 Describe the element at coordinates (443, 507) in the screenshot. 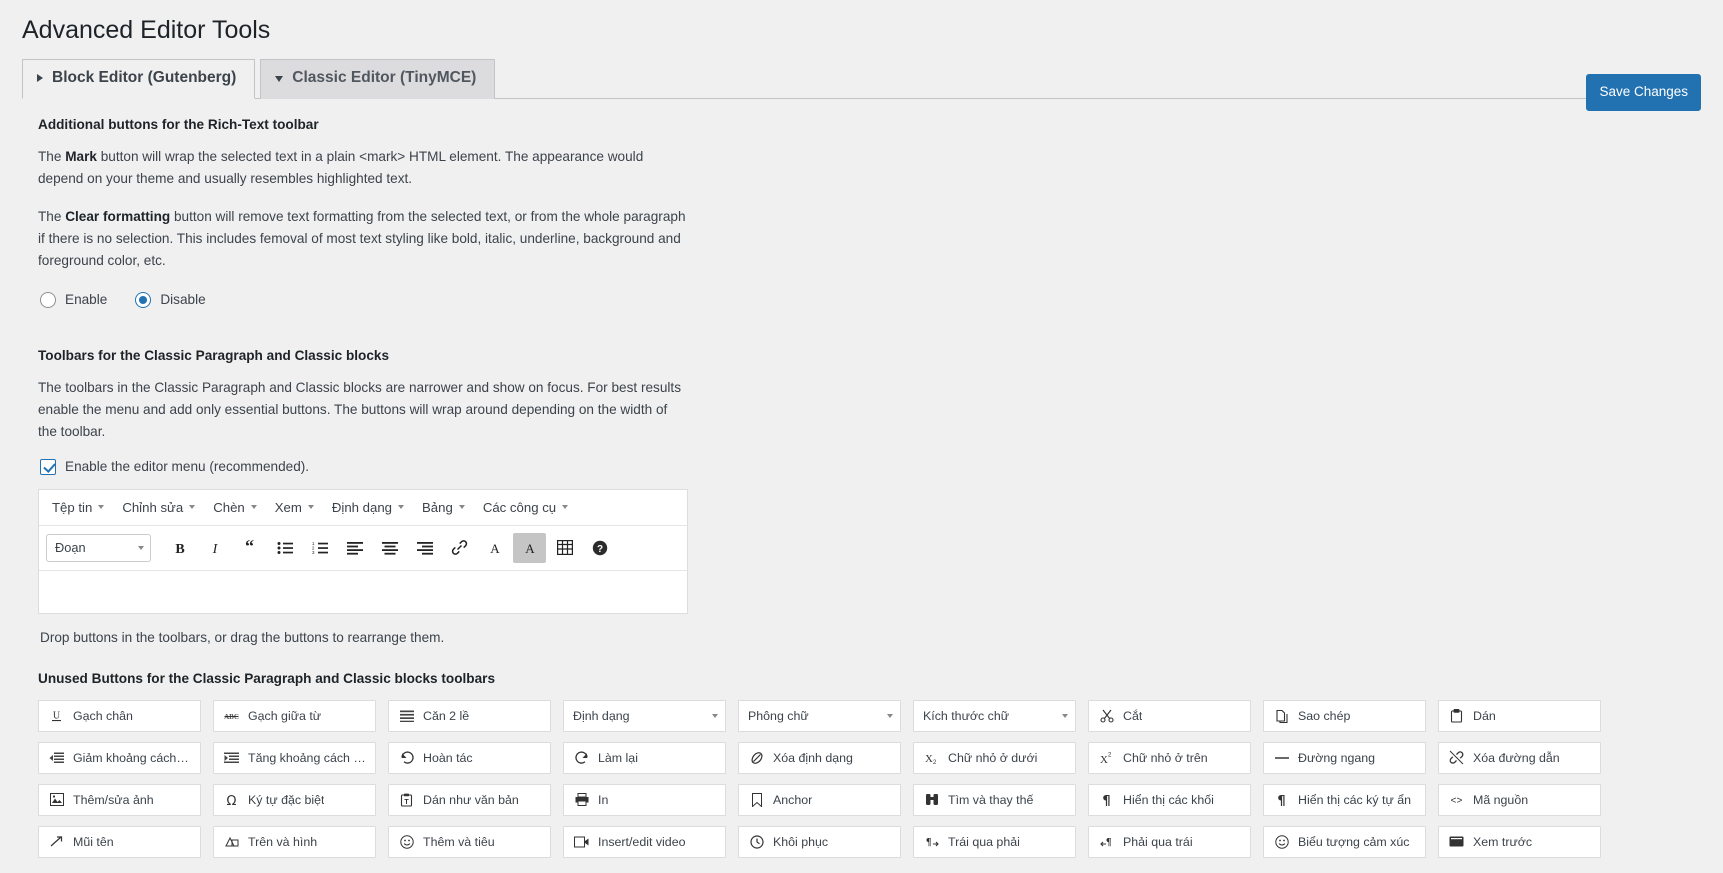

I see `menu-table: Bảng` at that location.